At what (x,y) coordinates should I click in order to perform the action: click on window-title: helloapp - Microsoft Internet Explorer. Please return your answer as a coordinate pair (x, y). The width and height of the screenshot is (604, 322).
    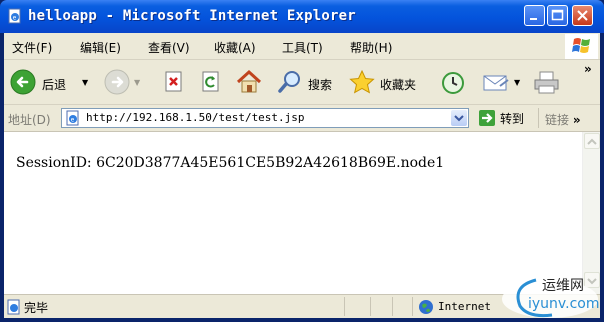
    Looking at the image, I should click on (192, 16).